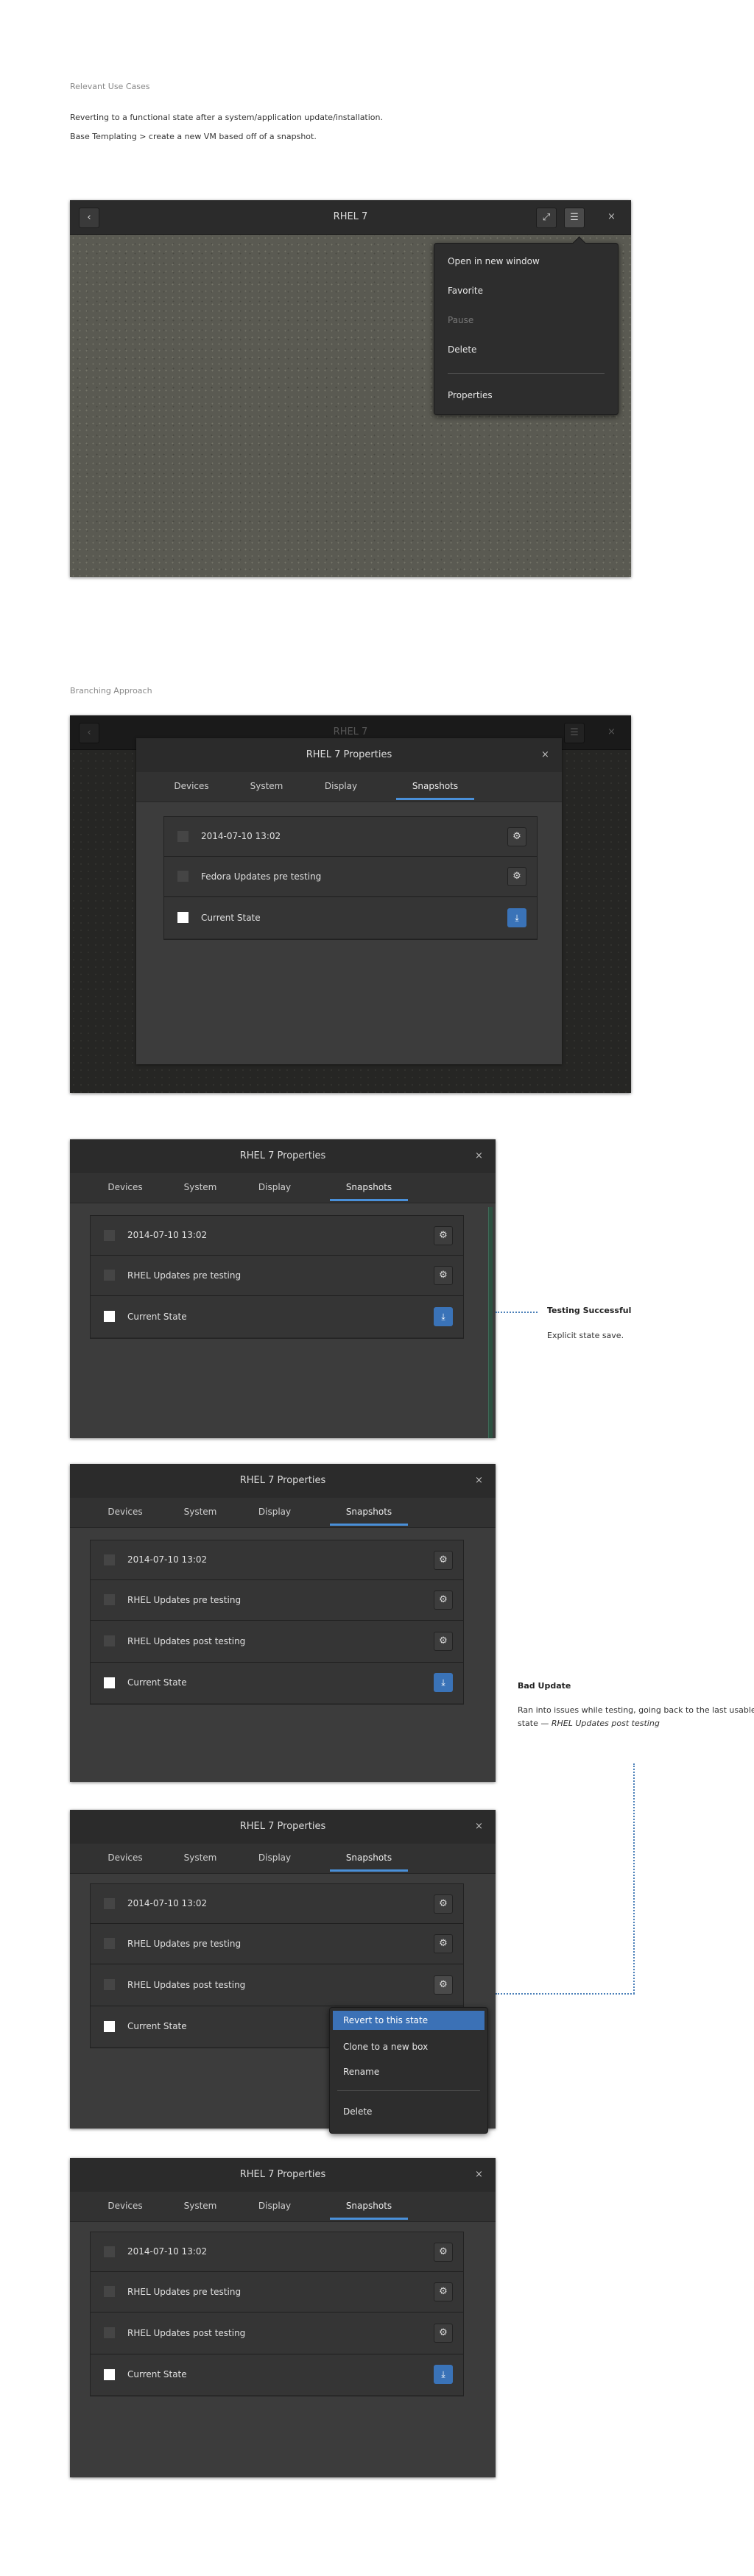 This screenshot has height=2576, width=754. I want to click on menu-item-rename: Rename, so click(409, 2071).